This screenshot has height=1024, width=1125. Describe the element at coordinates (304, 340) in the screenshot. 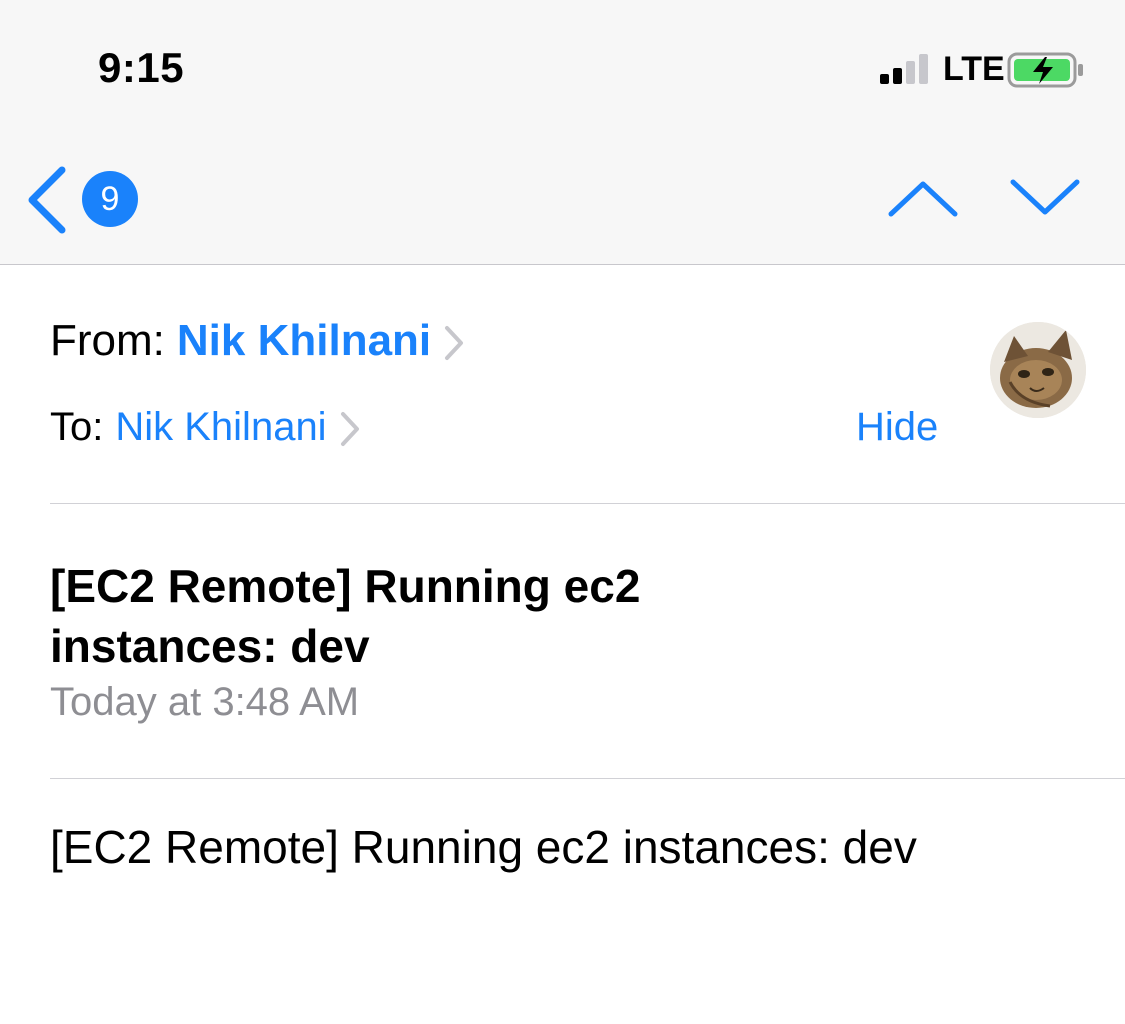

I see `from-sender-name: Nik Khilnani` at that location.